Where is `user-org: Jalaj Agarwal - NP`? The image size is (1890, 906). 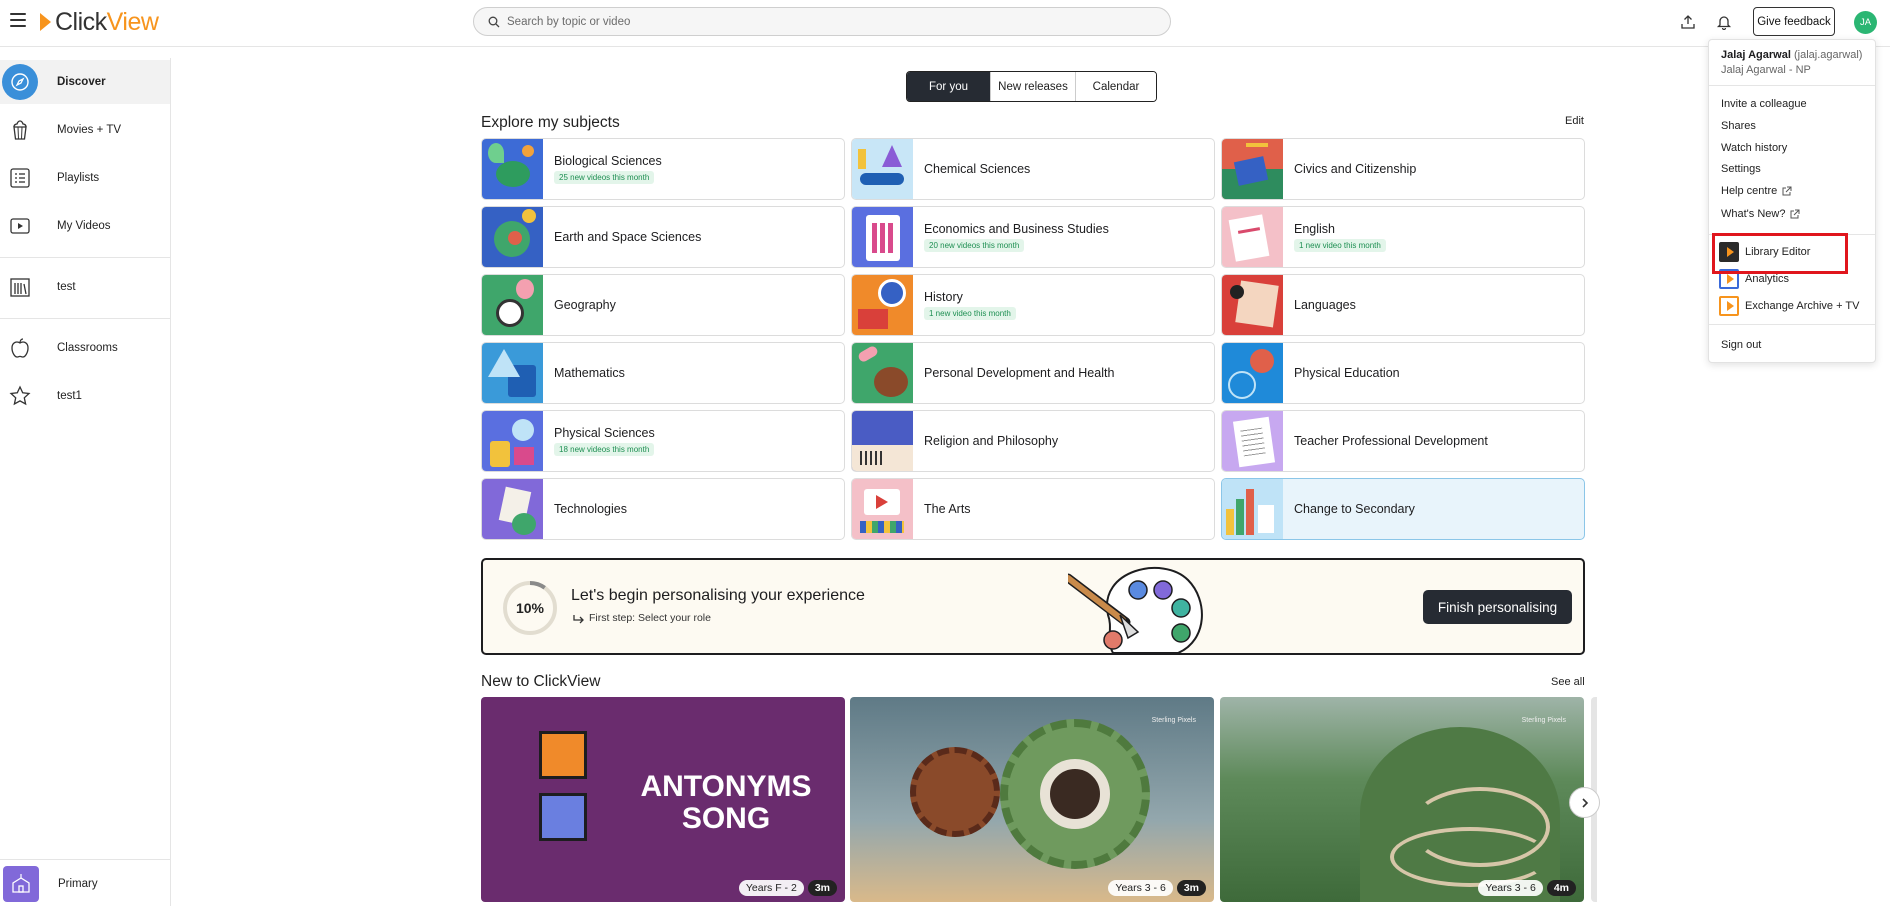
user-org: Jalaj Agarwal - NP is located at coordinates (1766, 70).